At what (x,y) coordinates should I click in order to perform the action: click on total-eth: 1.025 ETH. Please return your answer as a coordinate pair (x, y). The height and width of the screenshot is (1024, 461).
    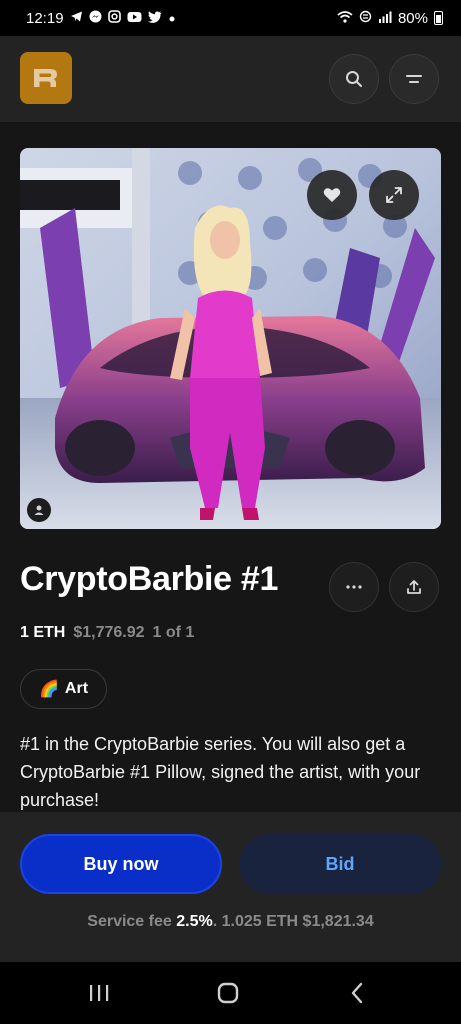
    Looking at the image, I should click on (260, 921).